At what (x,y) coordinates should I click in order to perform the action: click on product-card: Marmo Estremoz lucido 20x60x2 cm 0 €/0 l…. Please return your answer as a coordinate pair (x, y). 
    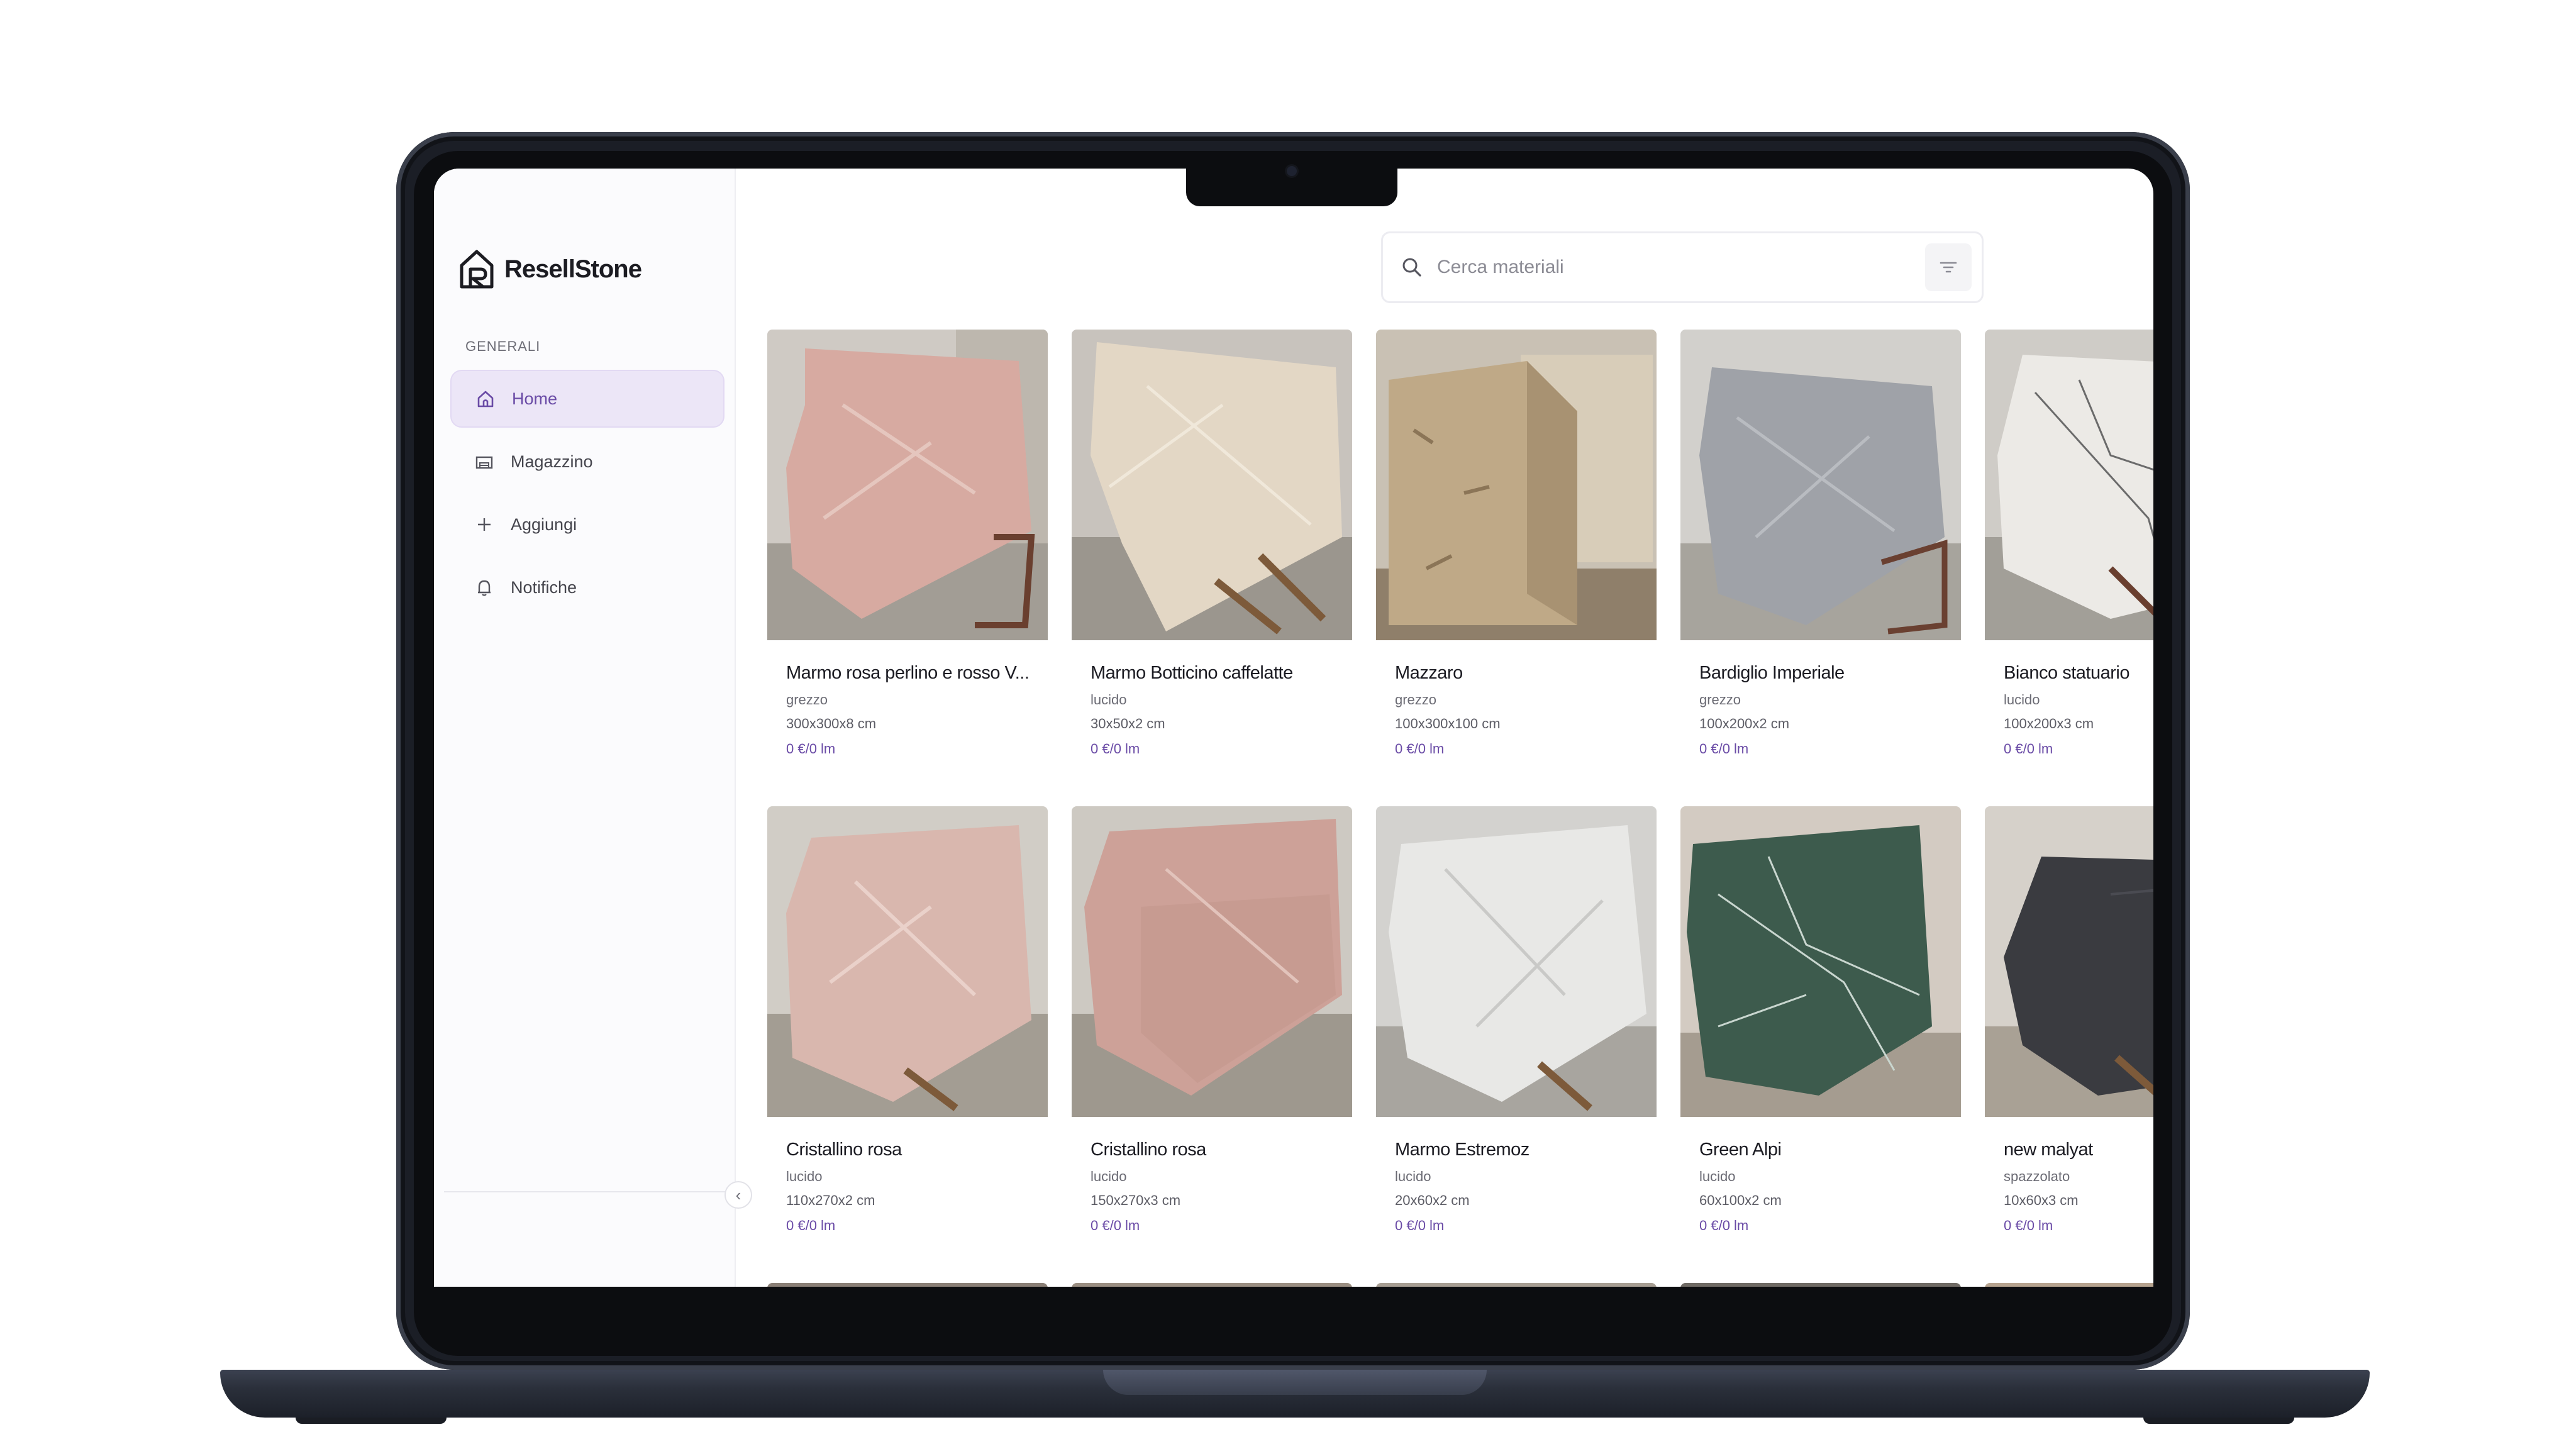
    Looking at the image, I should click on (1516, 1026).